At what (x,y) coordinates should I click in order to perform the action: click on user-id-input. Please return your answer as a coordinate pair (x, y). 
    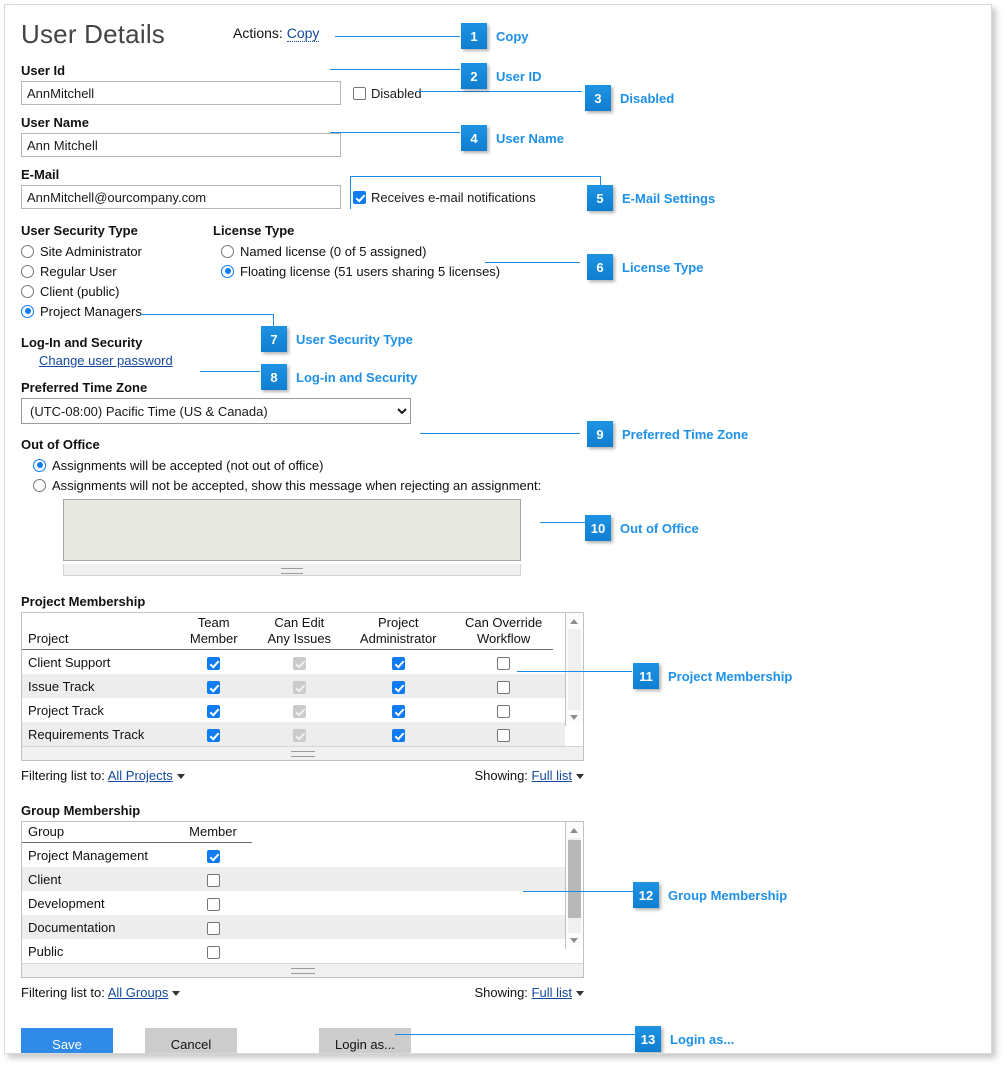
    Looking at the image, I should click on (181, 93).